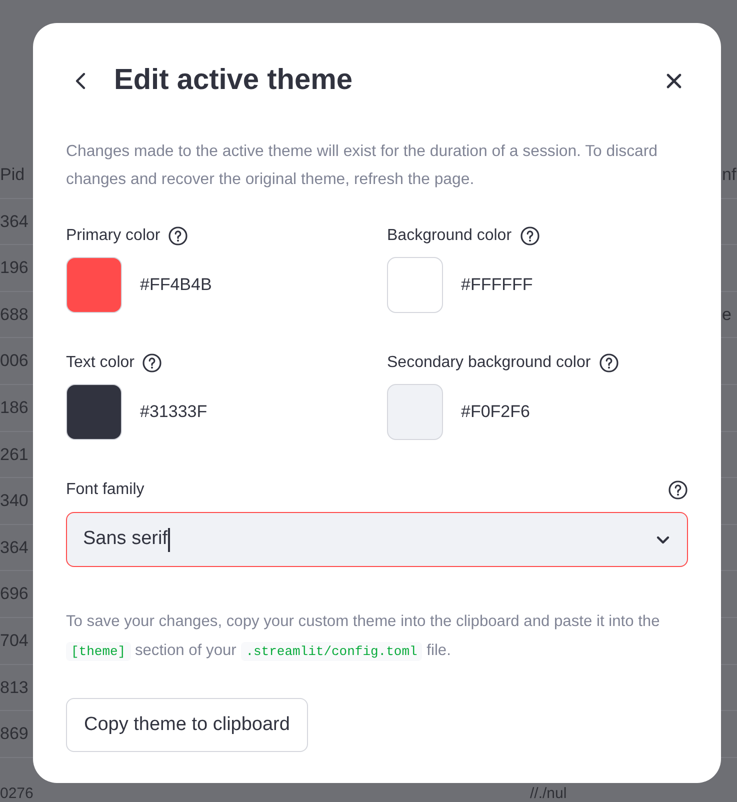 The image size is (737, 802). Describe the element at coordinates (14, 594) in the screenshot. I see `table-cell-text: 696` at that location.